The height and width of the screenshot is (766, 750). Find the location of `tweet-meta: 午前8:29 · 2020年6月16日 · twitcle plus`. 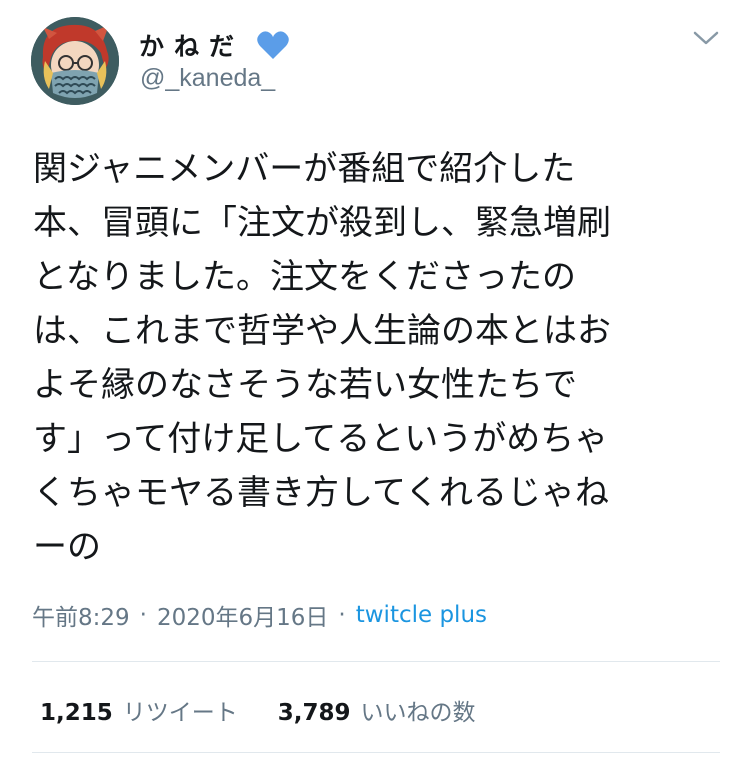

tweet-meta: 午前8:29 · 2020年6月16日 · twitcle plus is located at coordinates (259, 615).